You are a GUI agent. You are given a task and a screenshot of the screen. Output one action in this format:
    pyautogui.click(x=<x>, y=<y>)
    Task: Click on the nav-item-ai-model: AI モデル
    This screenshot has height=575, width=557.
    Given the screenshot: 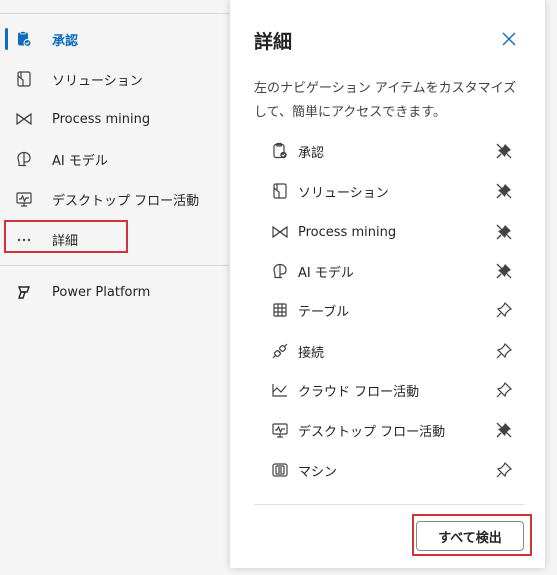 What is the action you would take?
    pyautogui.click(x=114, y=159)
    